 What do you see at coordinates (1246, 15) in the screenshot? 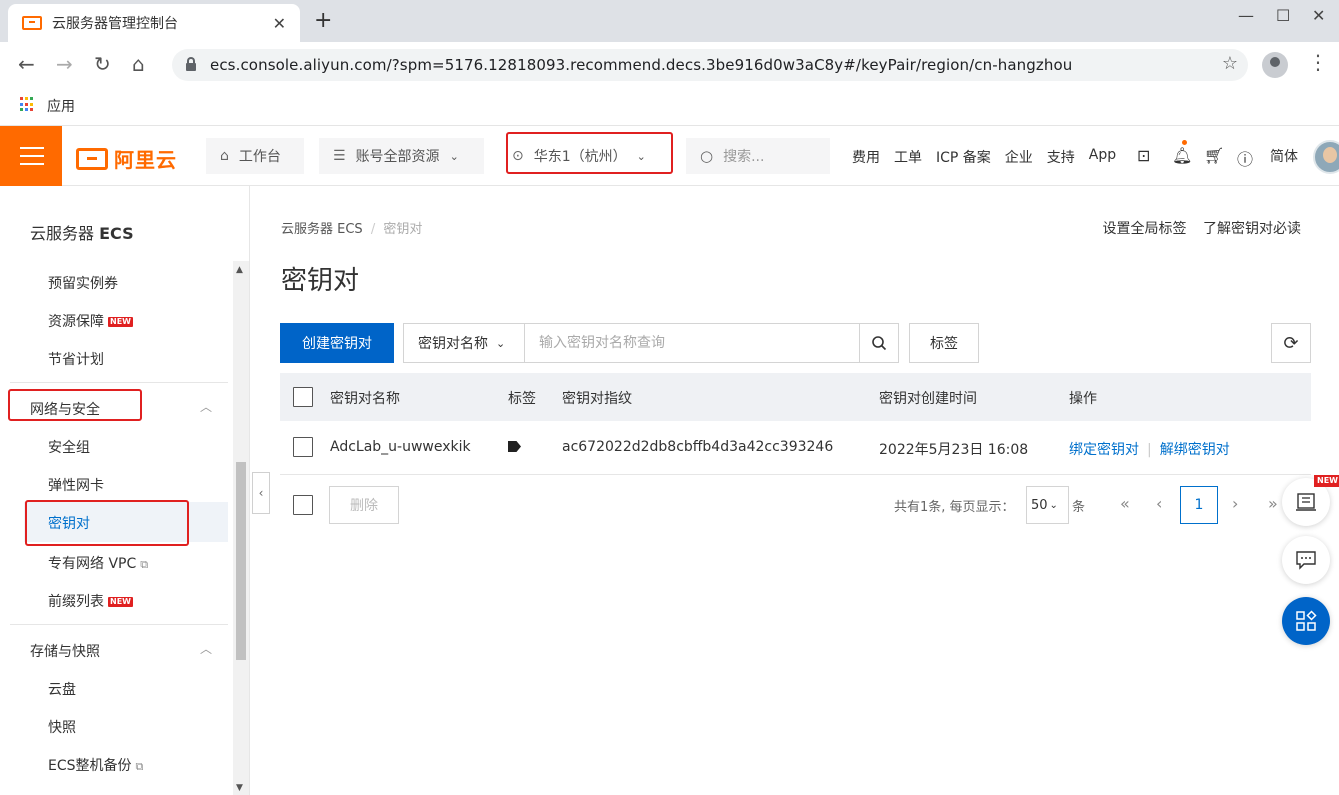
I see `minimize-icon: —` at bounding box center [1246, 15].